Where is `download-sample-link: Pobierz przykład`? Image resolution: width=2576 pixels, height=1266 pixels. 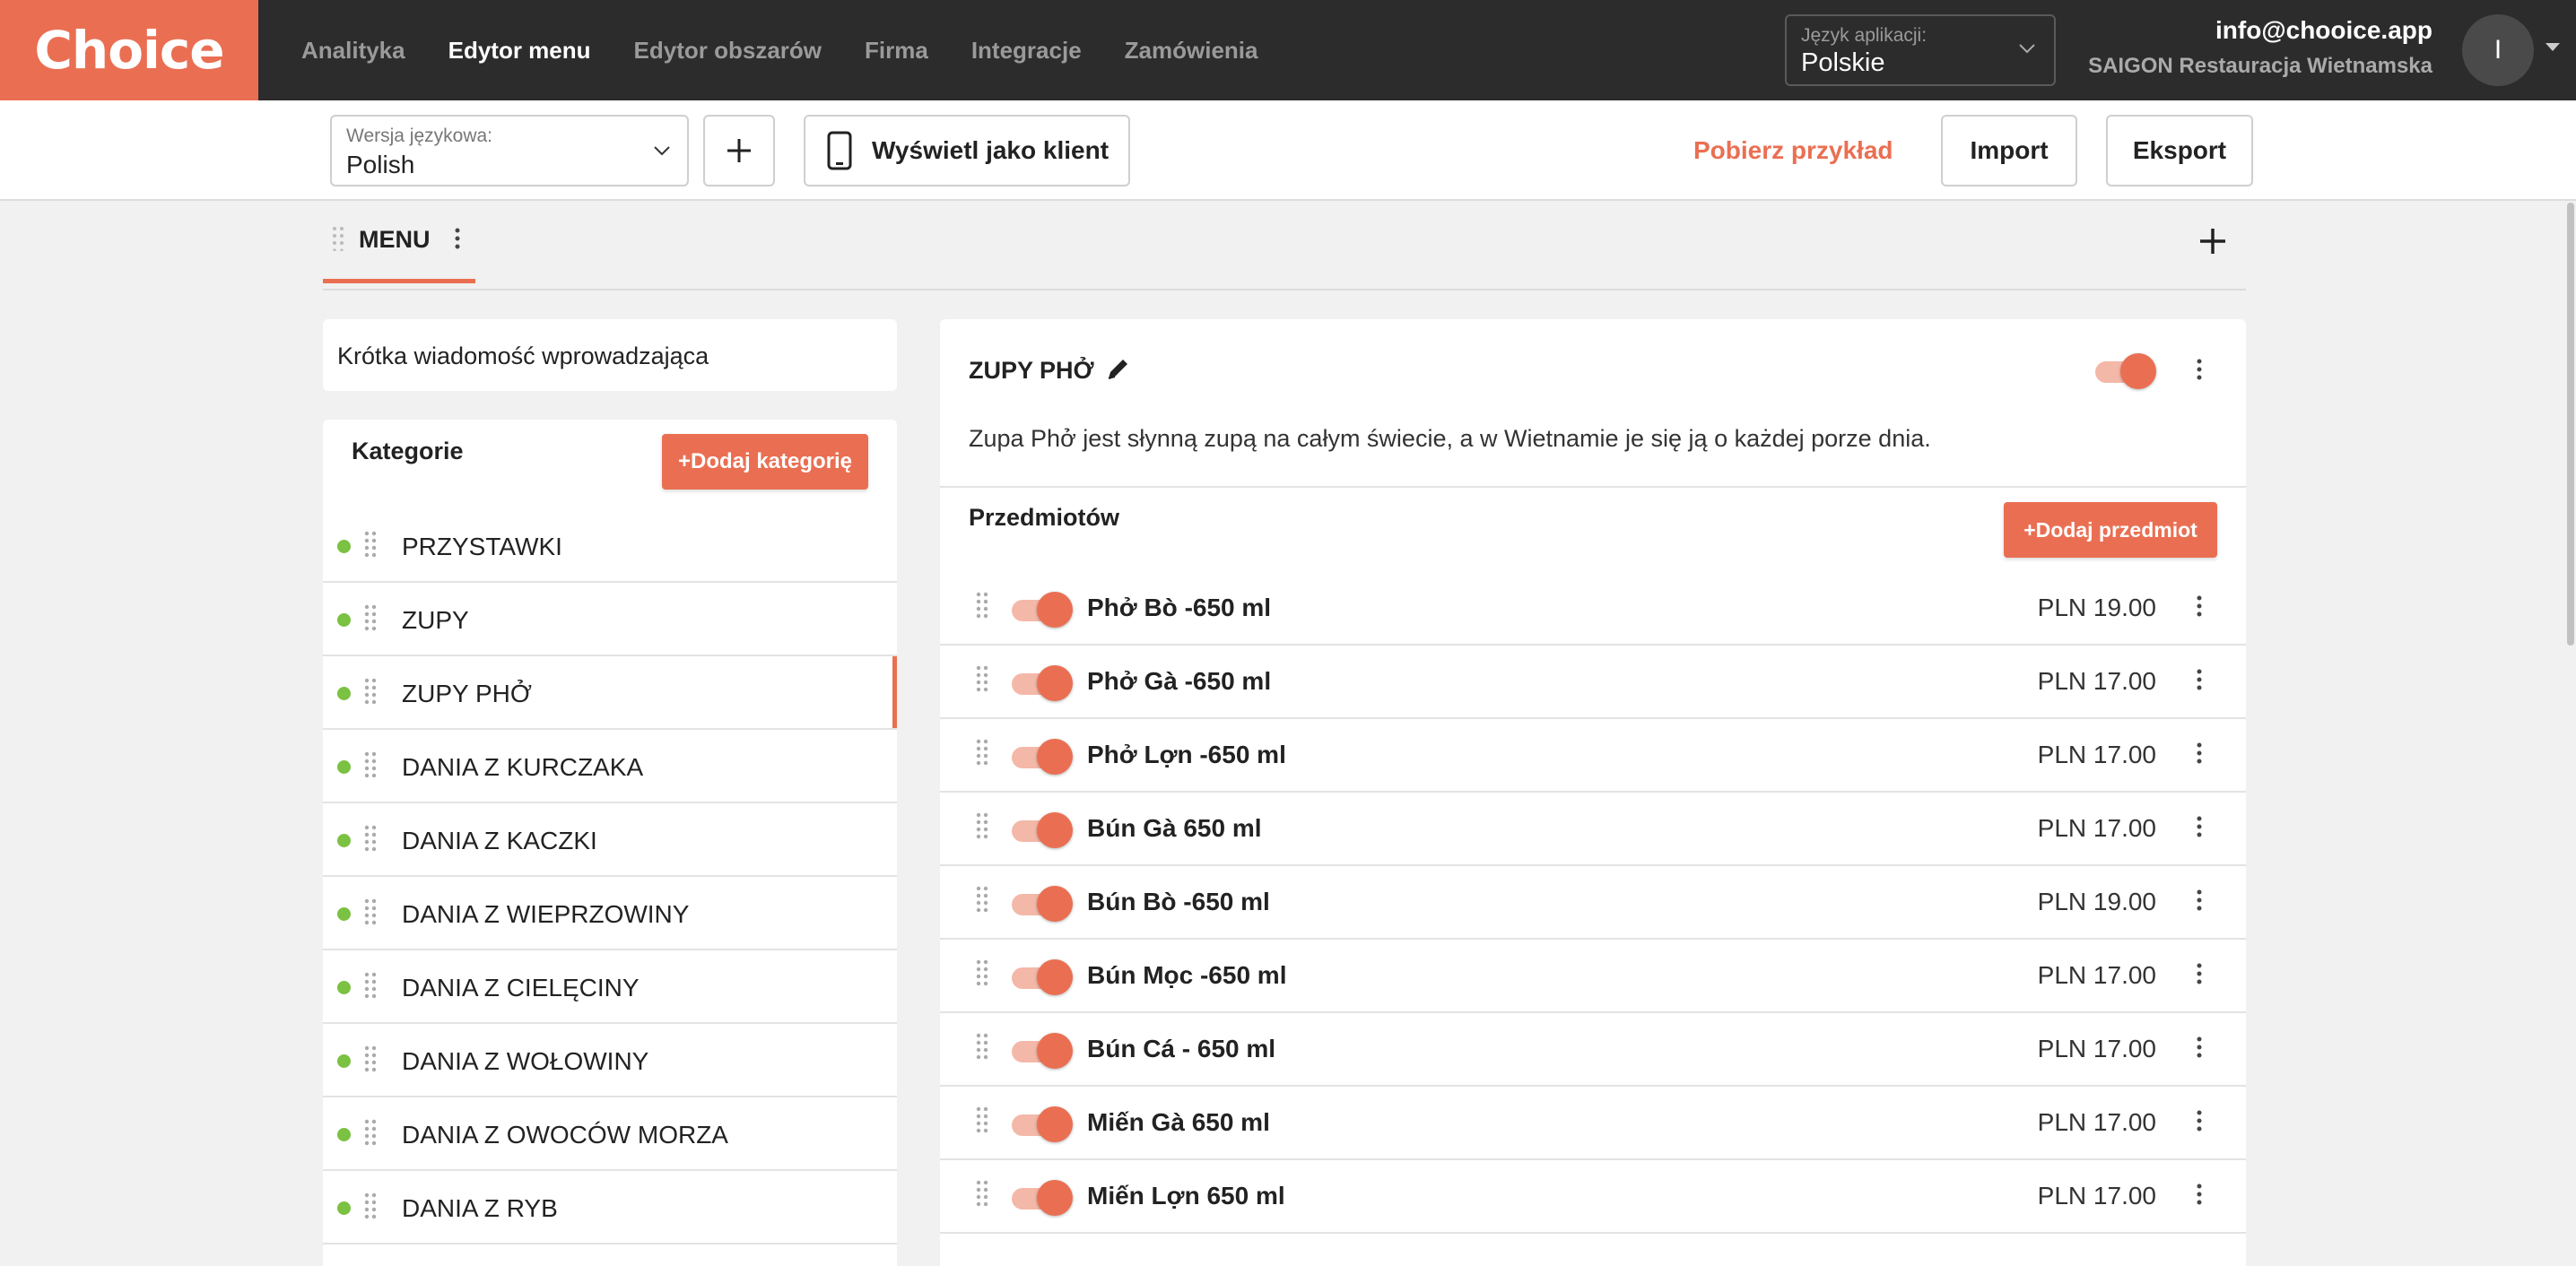
download-sample-link: Pobierz przykład is located at coordinates (1793, 150).